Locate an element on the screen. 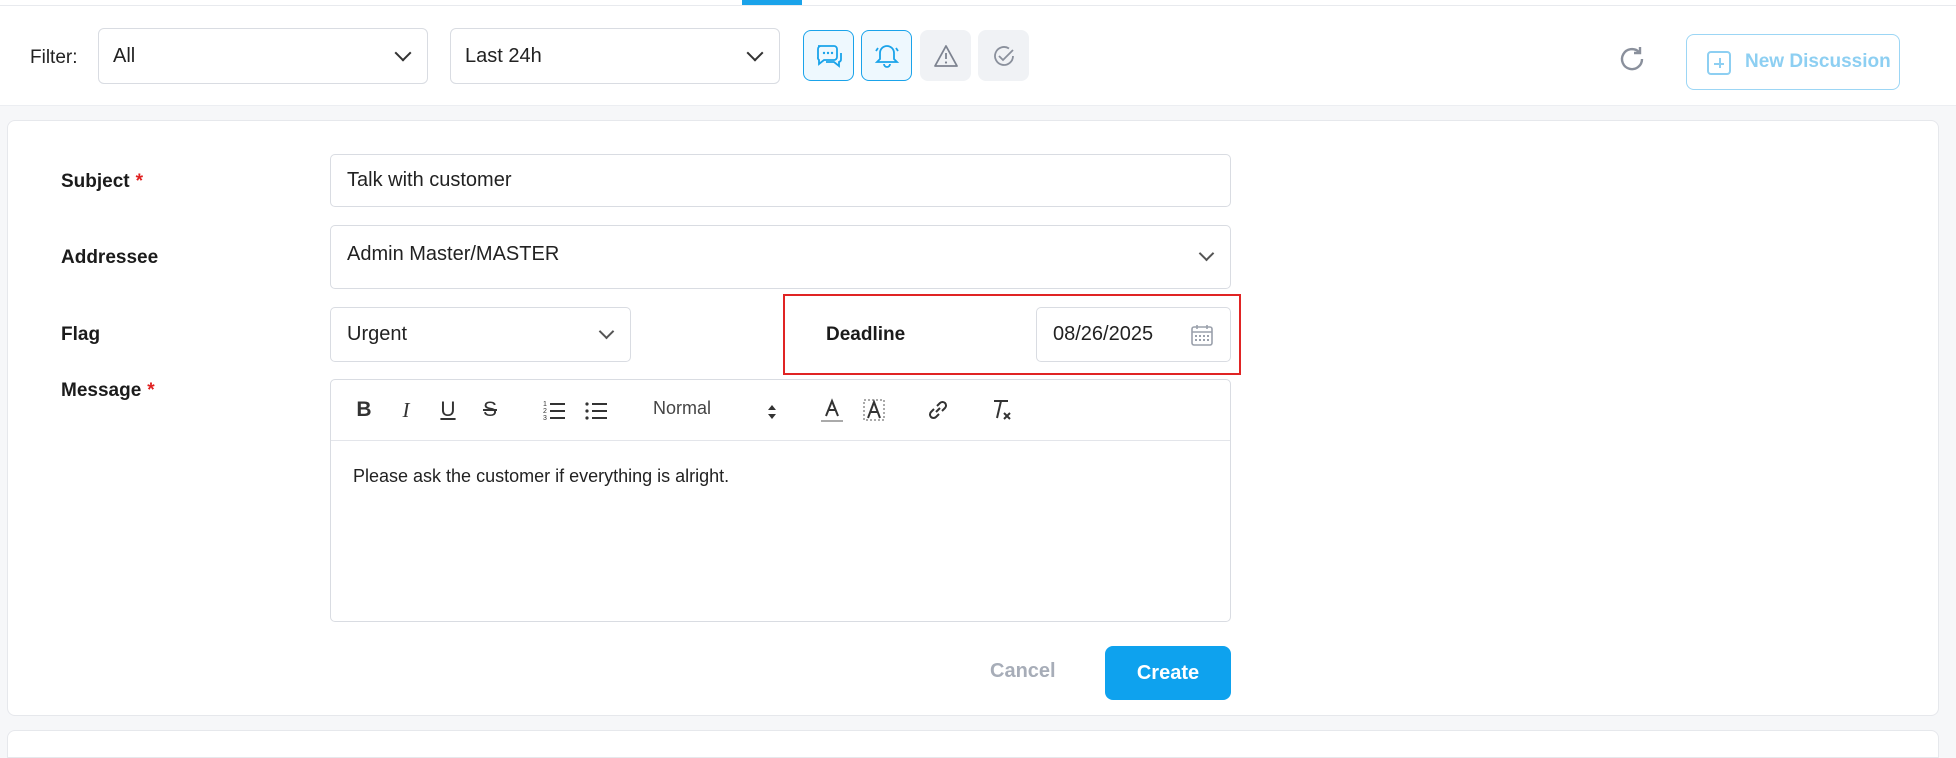 Image resolution: width=1956 pixels, height=758 pixels. period-select: Last 24h is located at coordinates (615, 56).